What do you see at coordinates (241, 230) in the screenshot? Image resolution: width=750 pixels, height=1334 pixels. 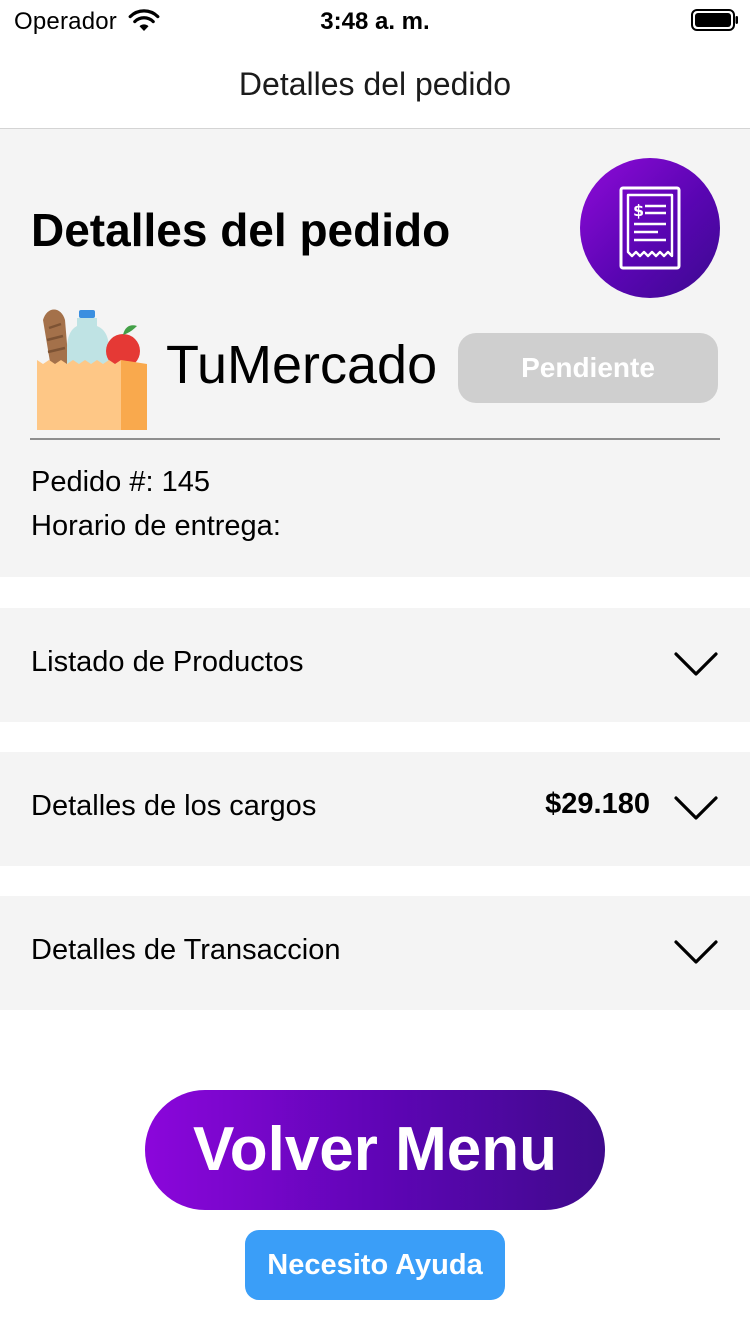 I see `page-title: Detalles del pedido` at bounding box center [241, 230].